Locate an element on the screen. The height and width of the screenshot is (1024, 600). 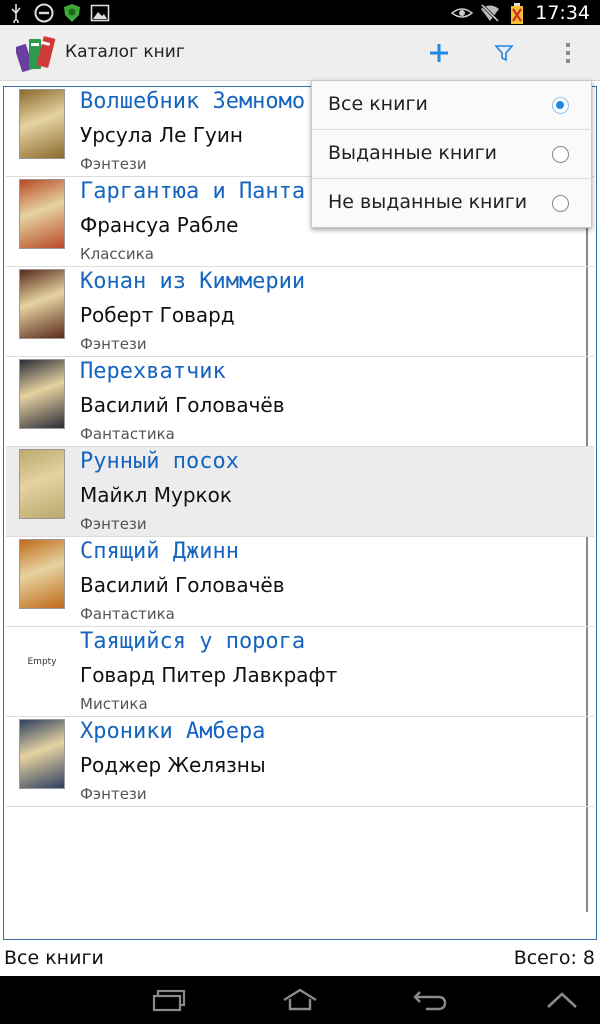
app-title: Каталог книг is located at coordinates (125, 52).